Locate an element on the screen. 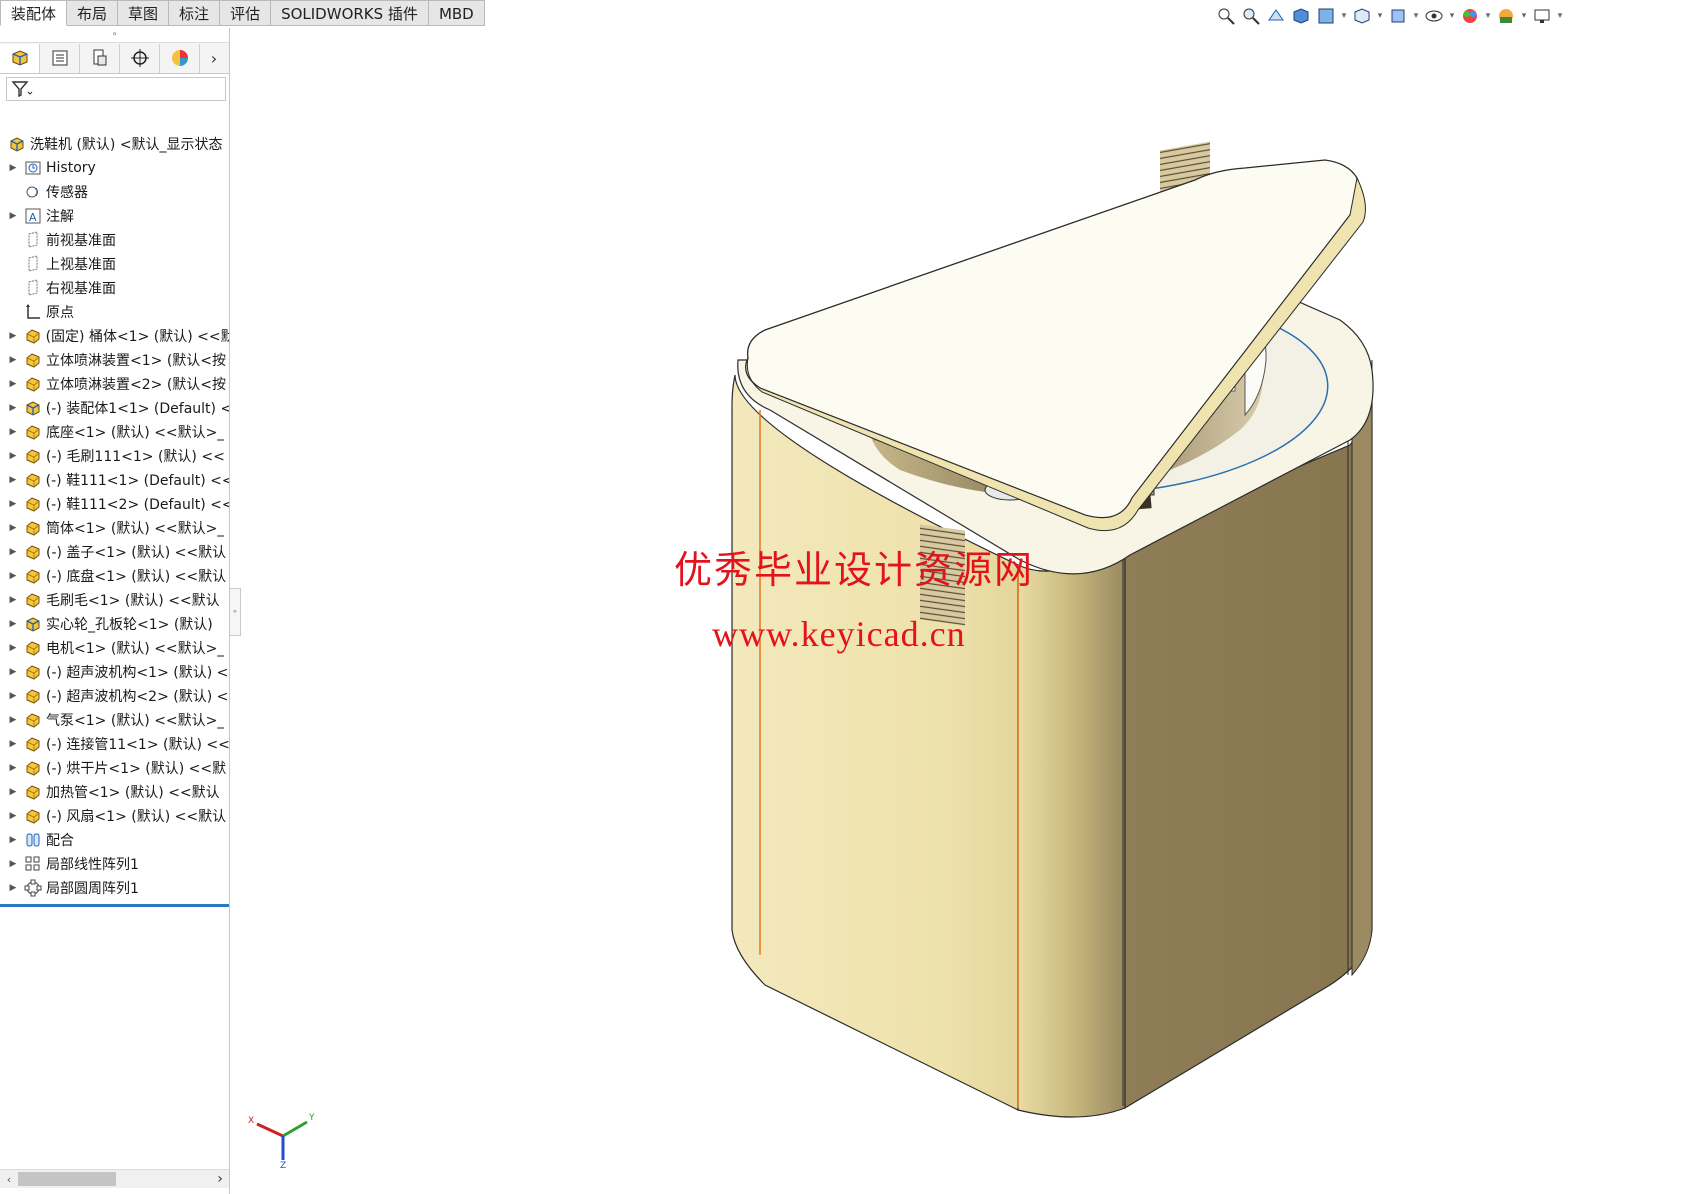 The width and height of the screenshot is (1700, 1194). tab-1: 布局 is located at coordinates (93, 13).